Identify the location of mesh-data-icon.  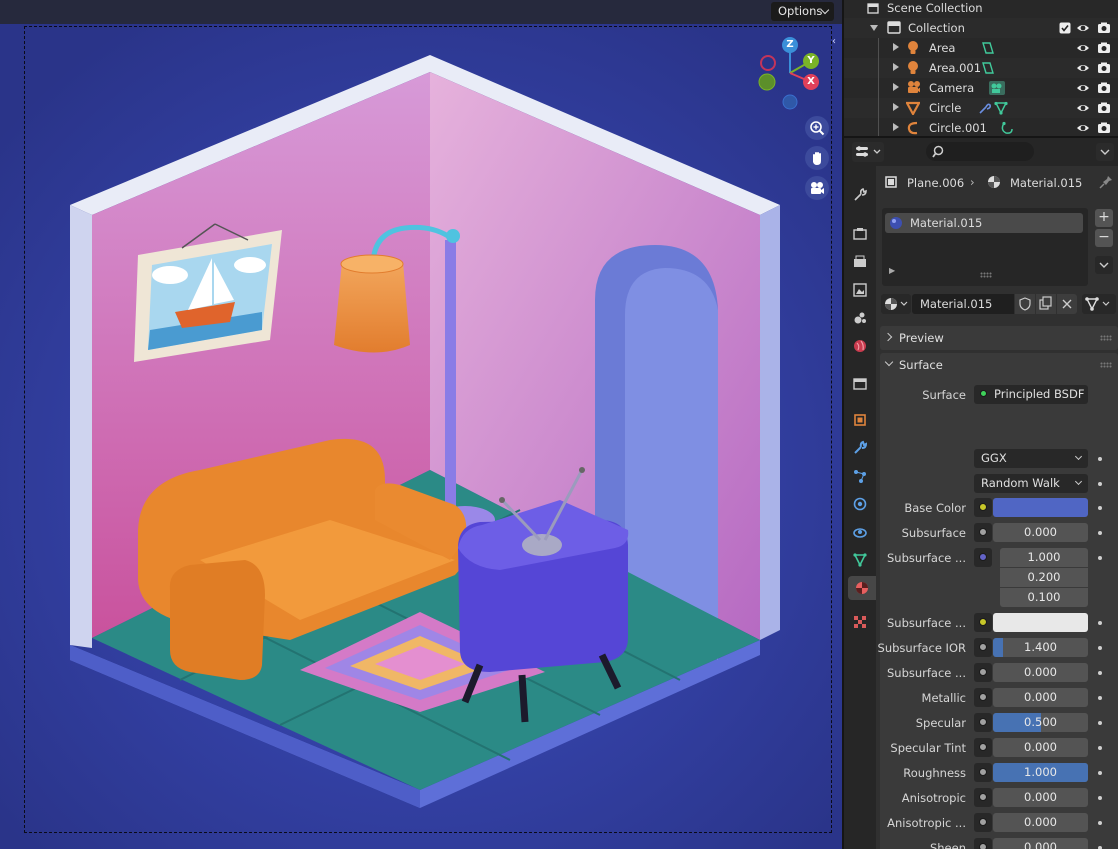
(994, 107).